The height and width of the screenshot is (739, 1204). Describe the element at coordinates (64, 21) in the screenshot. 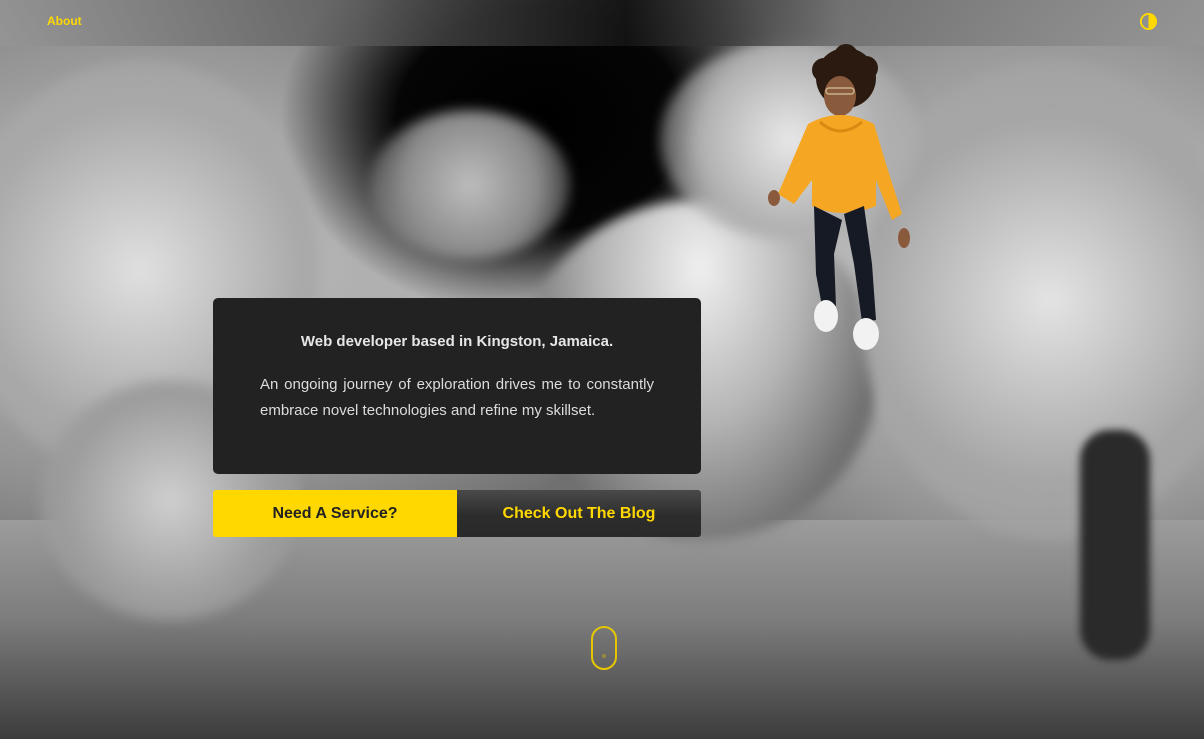

I see `nav-link-about: About` at that location.